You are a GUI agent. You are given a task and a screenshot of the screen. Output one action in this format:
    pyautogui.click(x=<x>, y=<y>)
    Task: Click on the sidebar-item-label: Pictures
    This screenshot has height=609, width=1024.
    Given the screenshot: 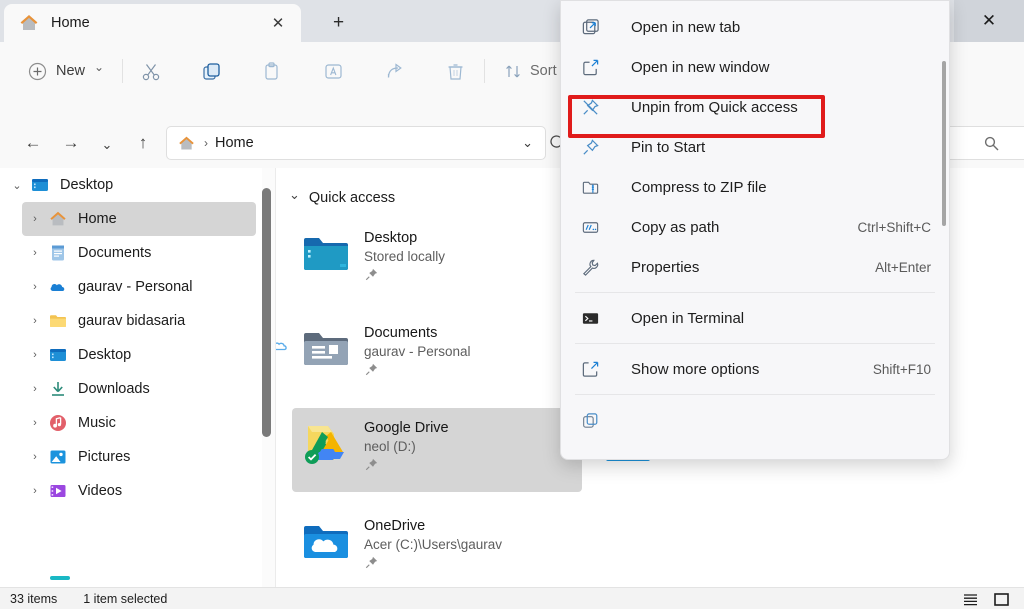 What is the action you would take?
    pyautogui.click(x=104, y=457)
    